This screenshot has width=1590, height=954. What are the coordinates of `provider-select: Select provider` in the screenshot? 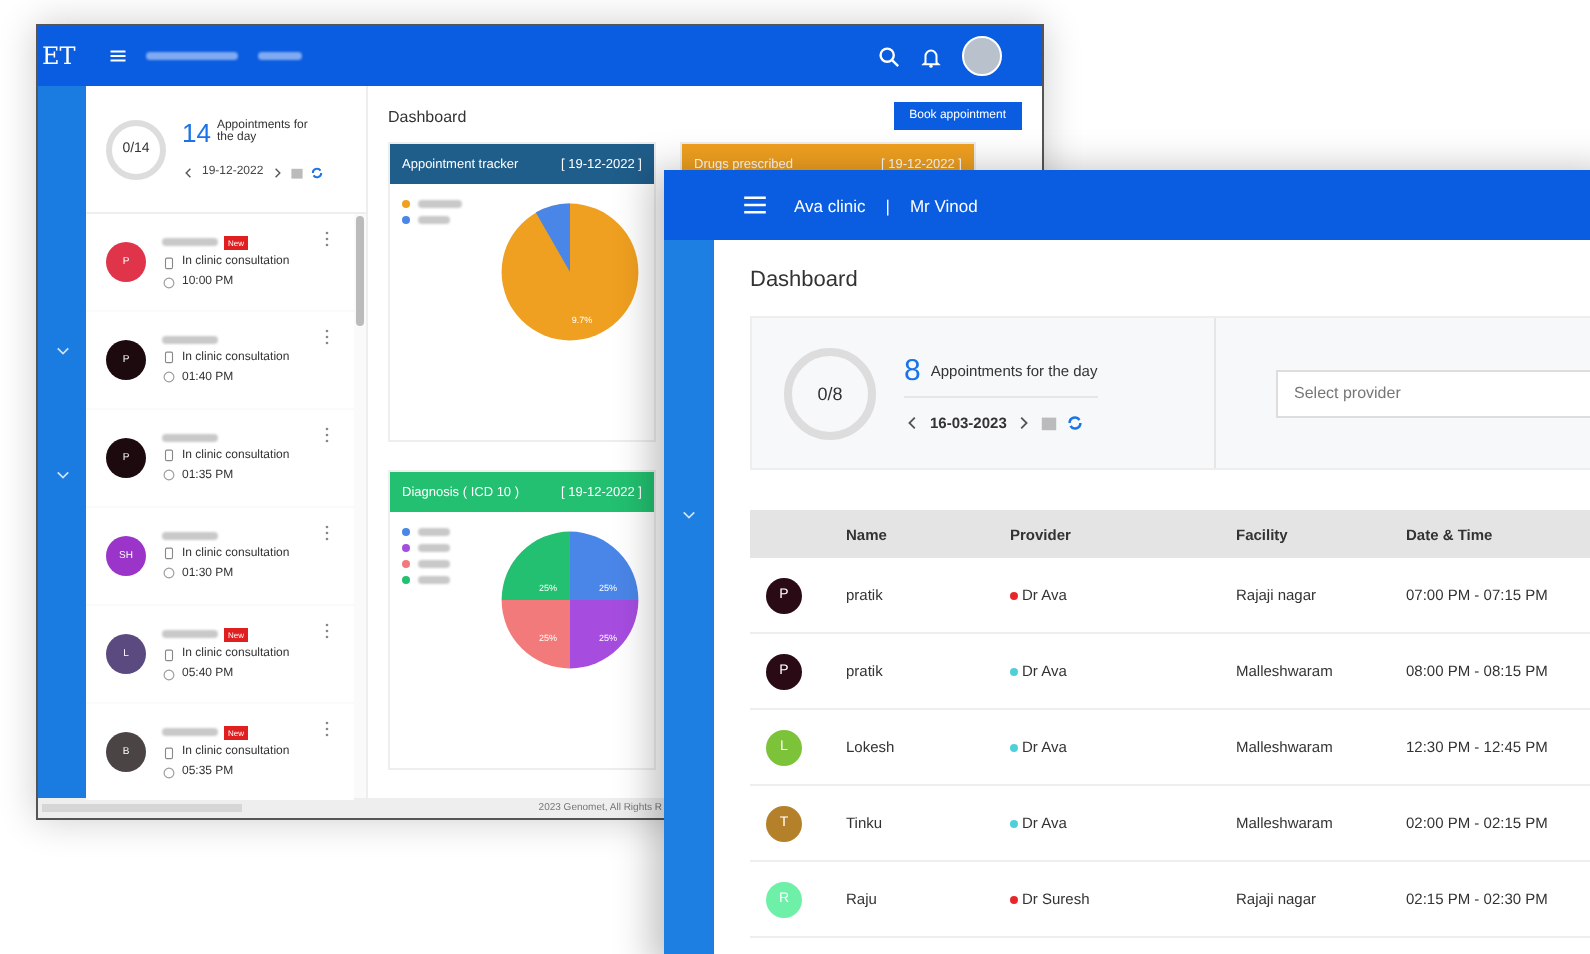 It's located at (1433, 393).